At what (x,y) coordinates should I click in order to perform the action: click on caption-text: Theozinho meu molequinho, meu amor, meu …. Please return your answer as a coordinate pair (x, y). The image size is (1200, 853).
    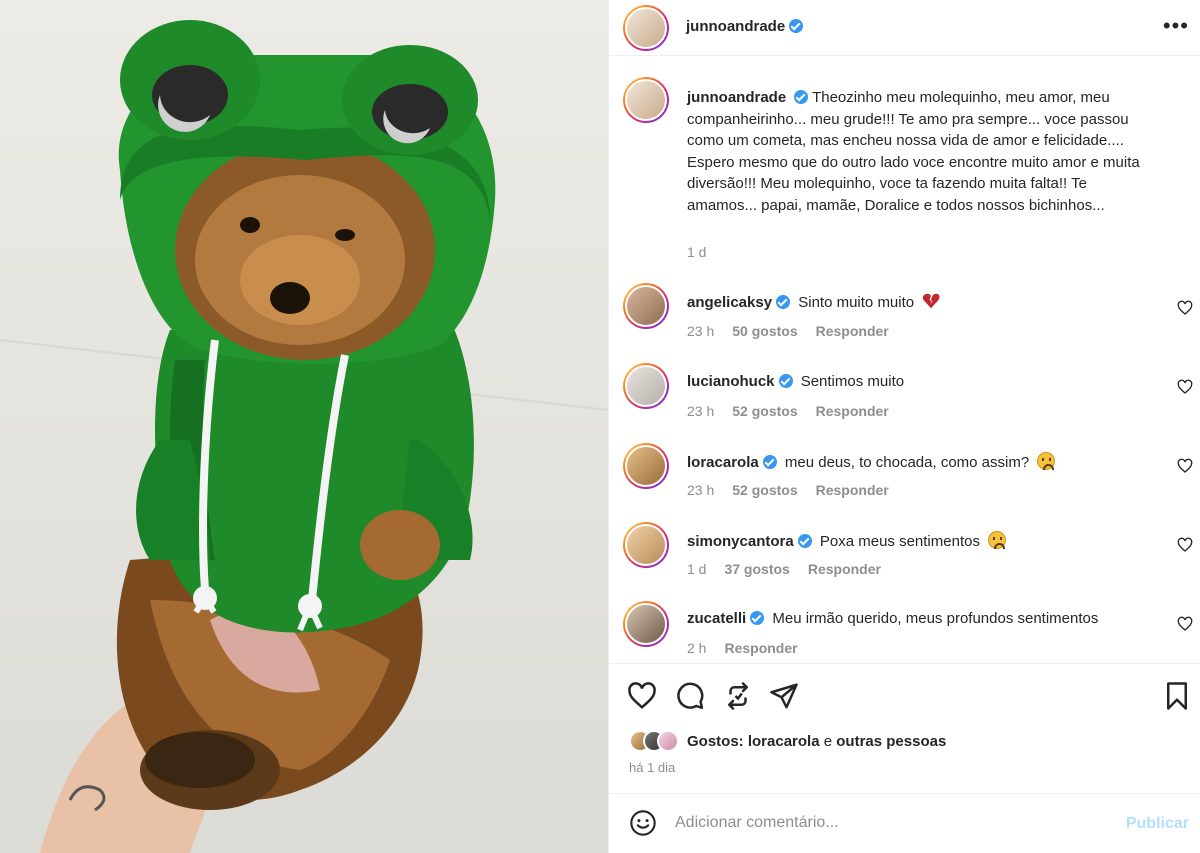
    Looking at the image, I should click on (913, 151).